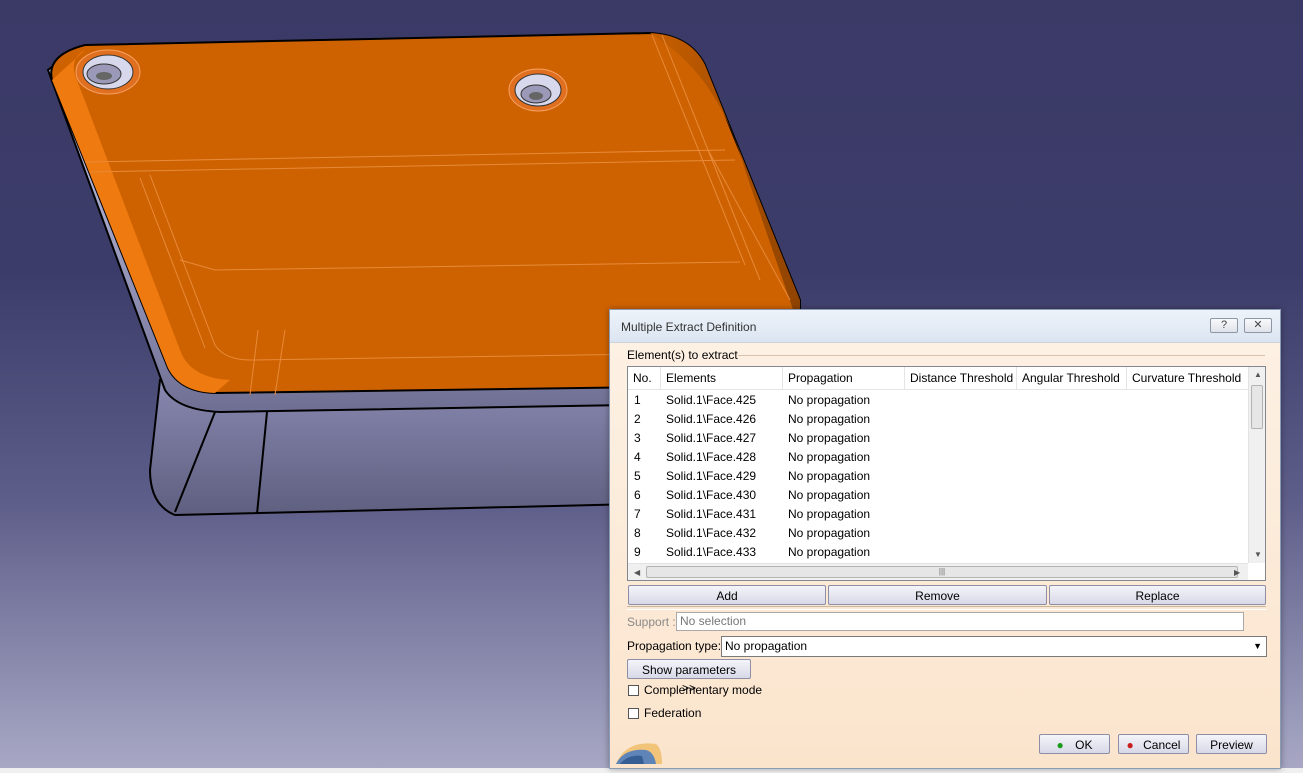 This screenshot has height=773, width=1303. What do you see at coordinates (637, 476) in the screenshot?
I see `row-number: 5` at bounding box center [637, 476].